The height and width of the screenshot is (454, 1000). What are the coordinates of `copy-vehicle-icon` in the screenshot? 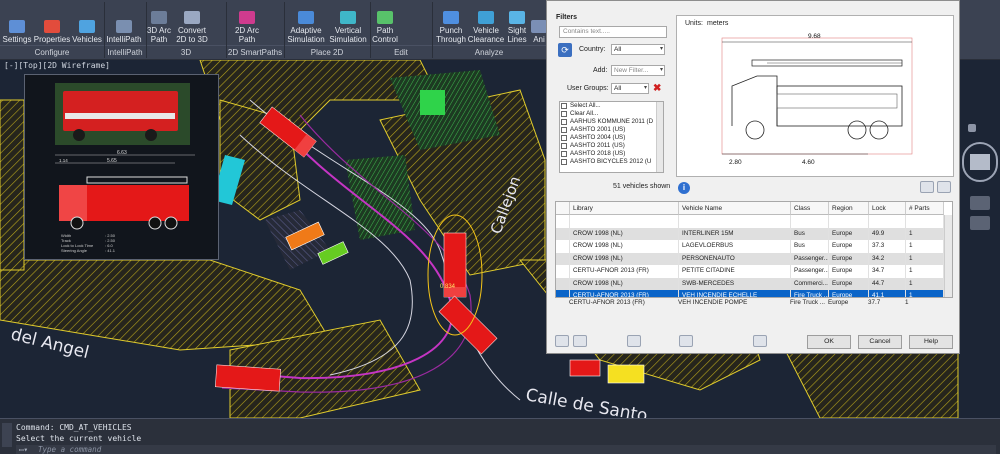 It's located at (580, 341).